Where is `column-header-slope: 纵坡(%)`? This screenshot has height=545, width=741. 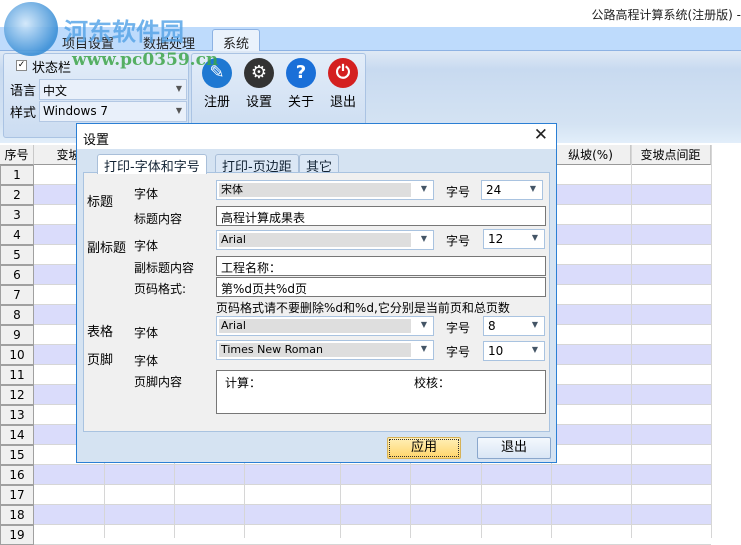
column-header-slope: 纵坡(%) is located at coordinates (591, 155).